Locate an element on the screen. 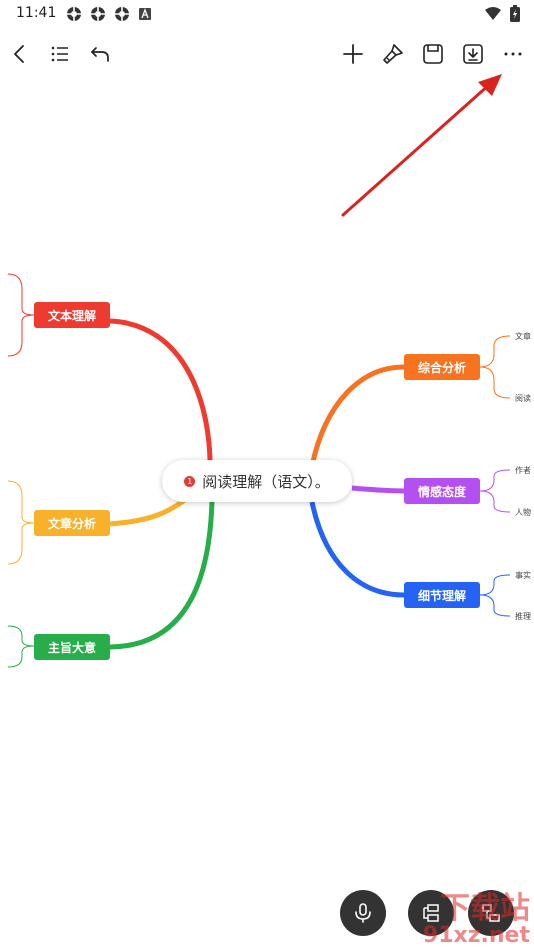  style-button is located at coordinates (393, 54).